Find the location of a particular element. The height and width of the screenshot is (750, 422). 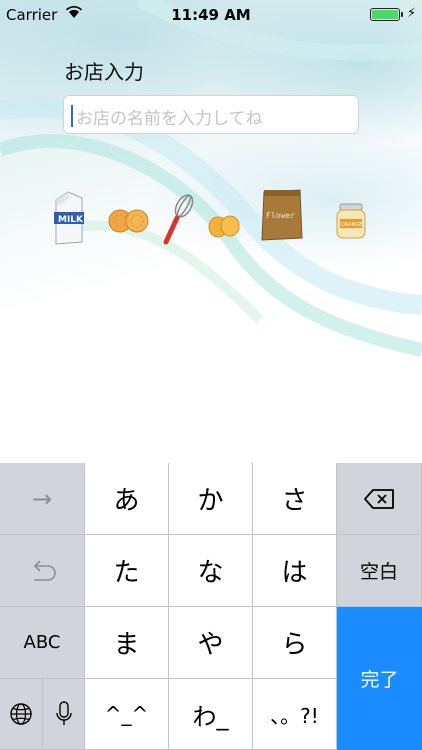

eggs-icon is located at coordinates (224, 226).